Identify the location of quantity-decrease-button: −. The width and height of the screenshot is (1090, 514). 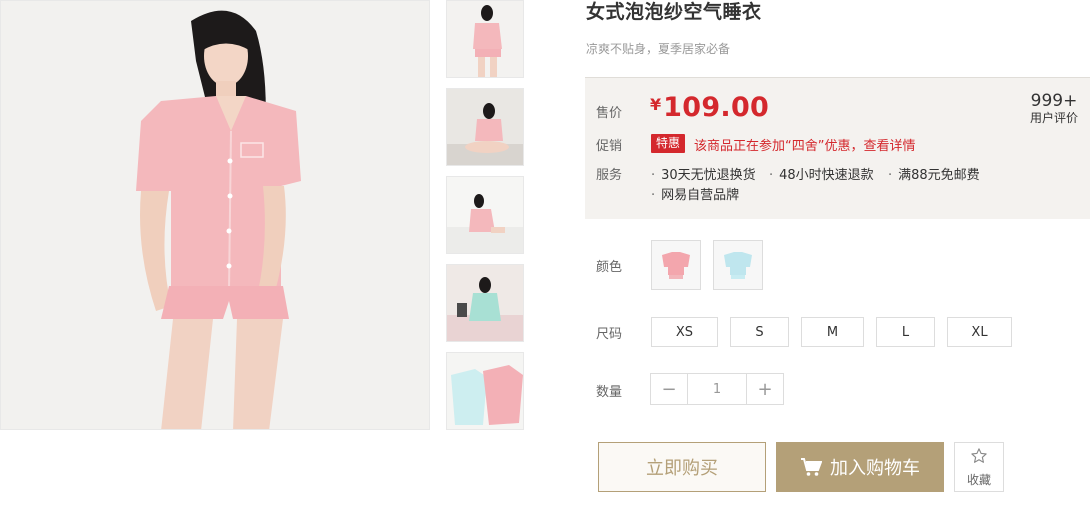
(669, 389).